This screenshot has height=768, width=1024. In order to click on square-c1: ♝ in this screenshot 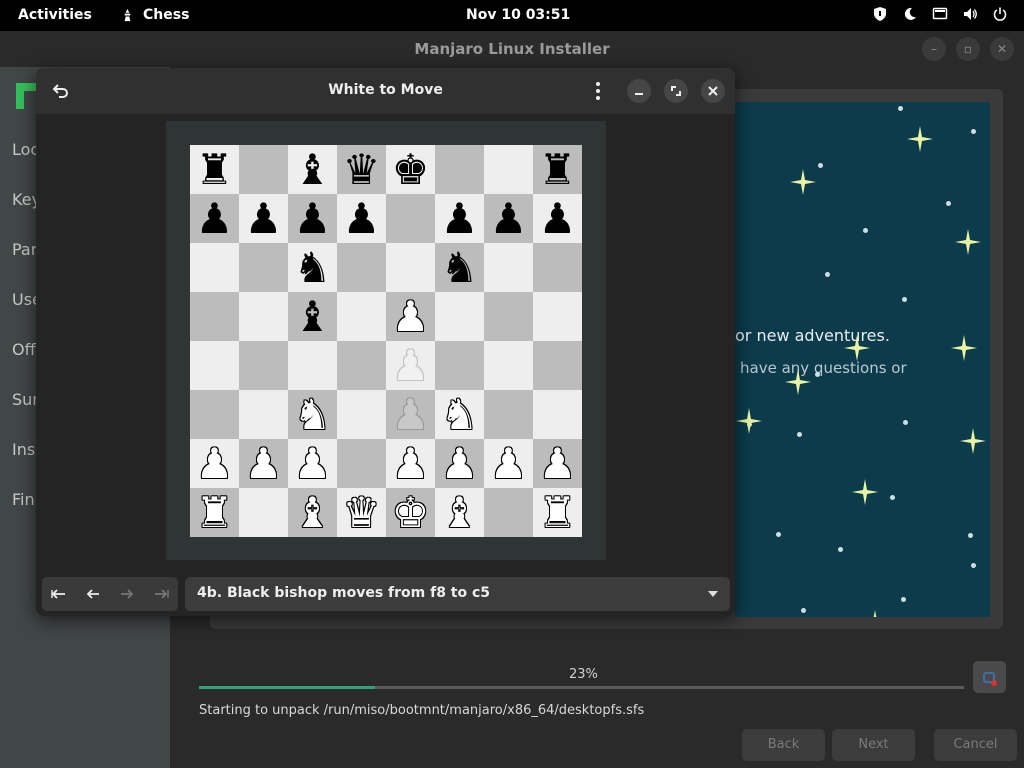, I will do `click(312, 512)`.